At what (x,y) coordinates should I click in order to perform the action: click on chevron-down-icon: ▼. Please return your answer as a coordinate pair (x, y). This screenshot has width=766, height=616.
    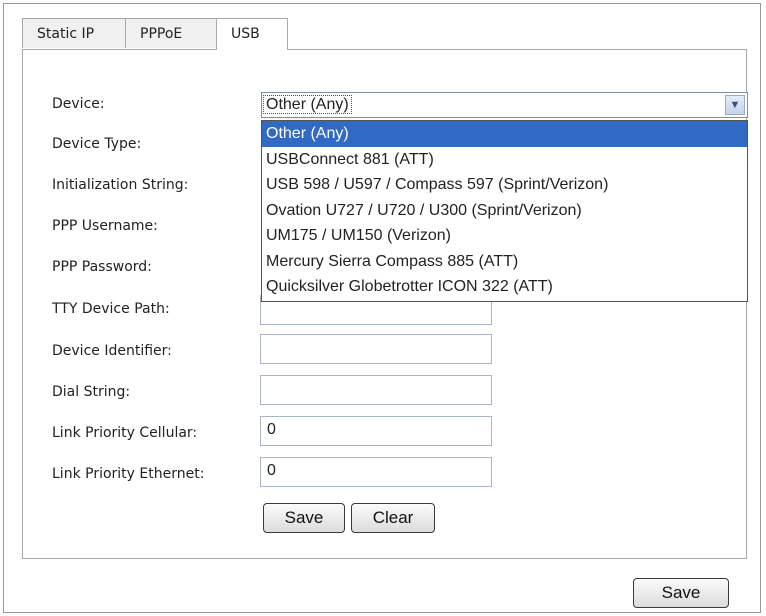
    Looking at the image, I should click on (735, 105).